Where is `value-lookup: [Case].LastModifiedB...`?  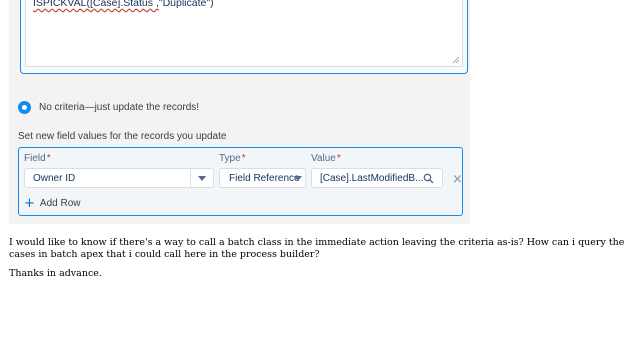 value-lookup: [Case].LastModifiedB... is located at coordinates (377, 178).